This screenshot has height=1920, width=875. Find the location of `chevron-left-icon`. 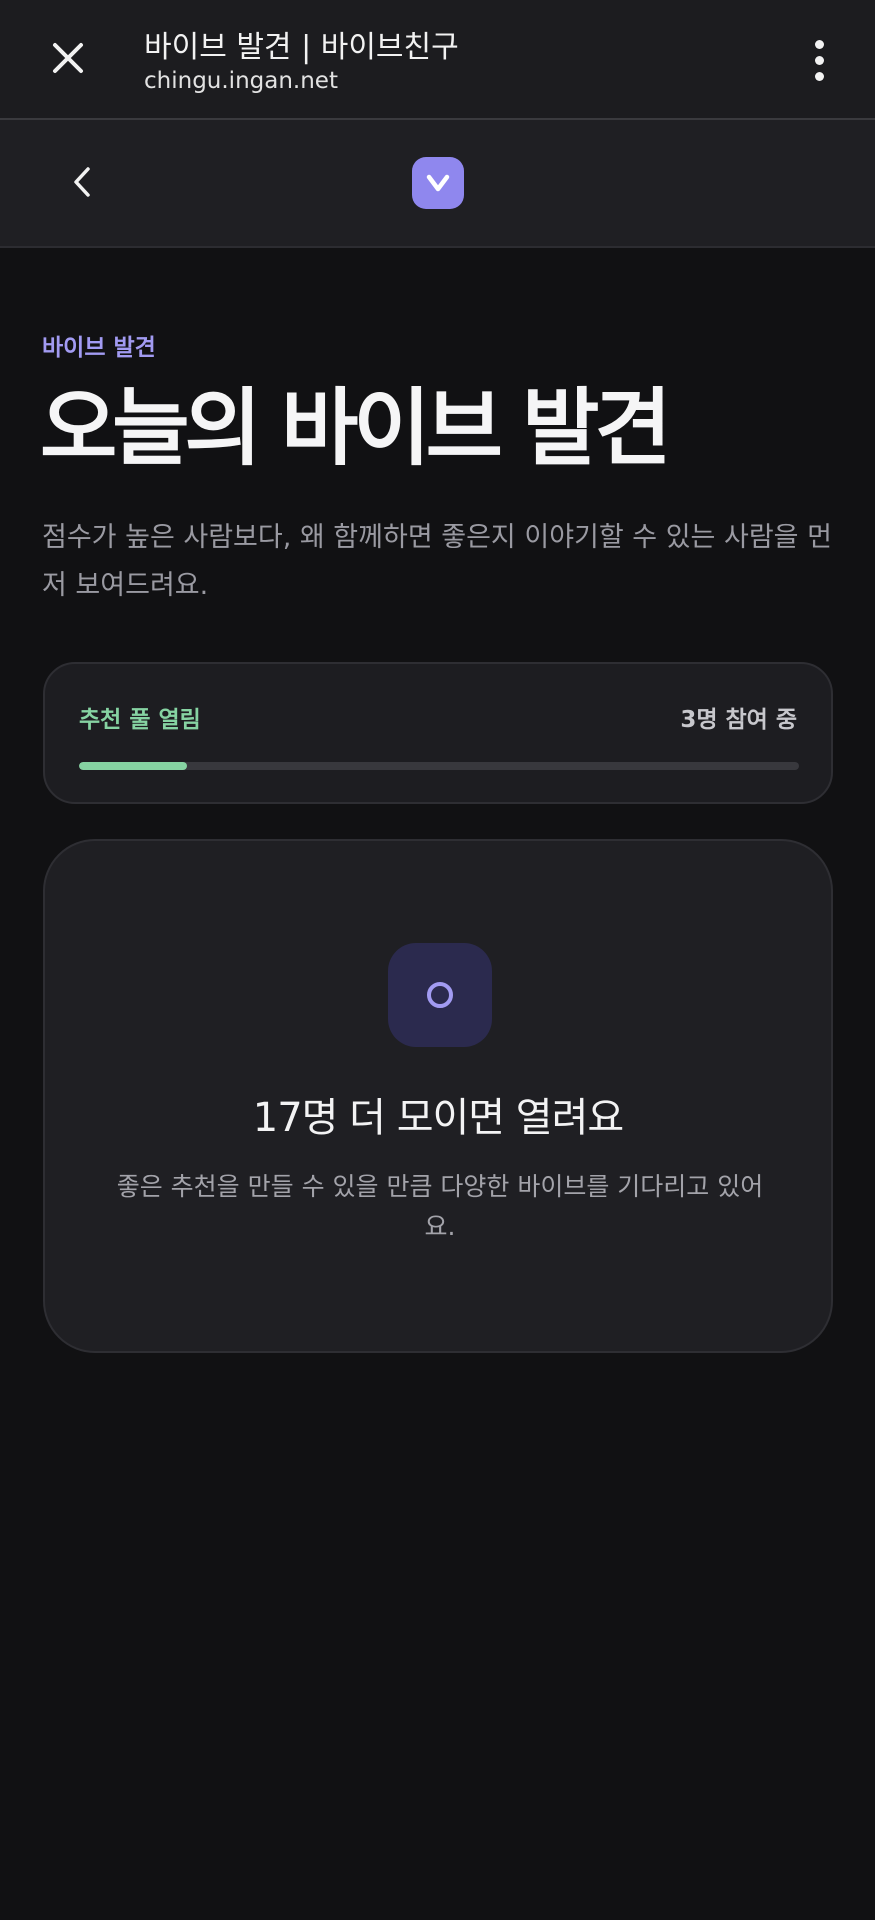

chevron-left-icon is located at coordinates (82, 182).